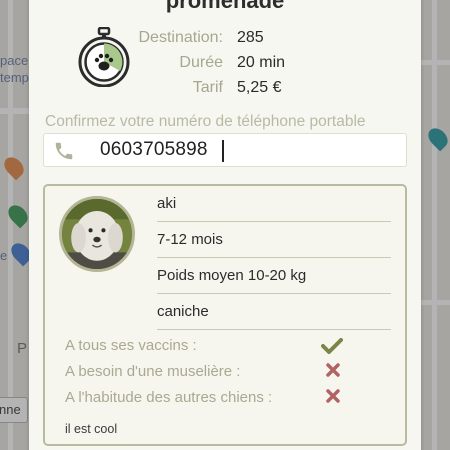 This screenshot has width=450, height=450. I want to click on price-value: 5,25 €, so click(259, 87).